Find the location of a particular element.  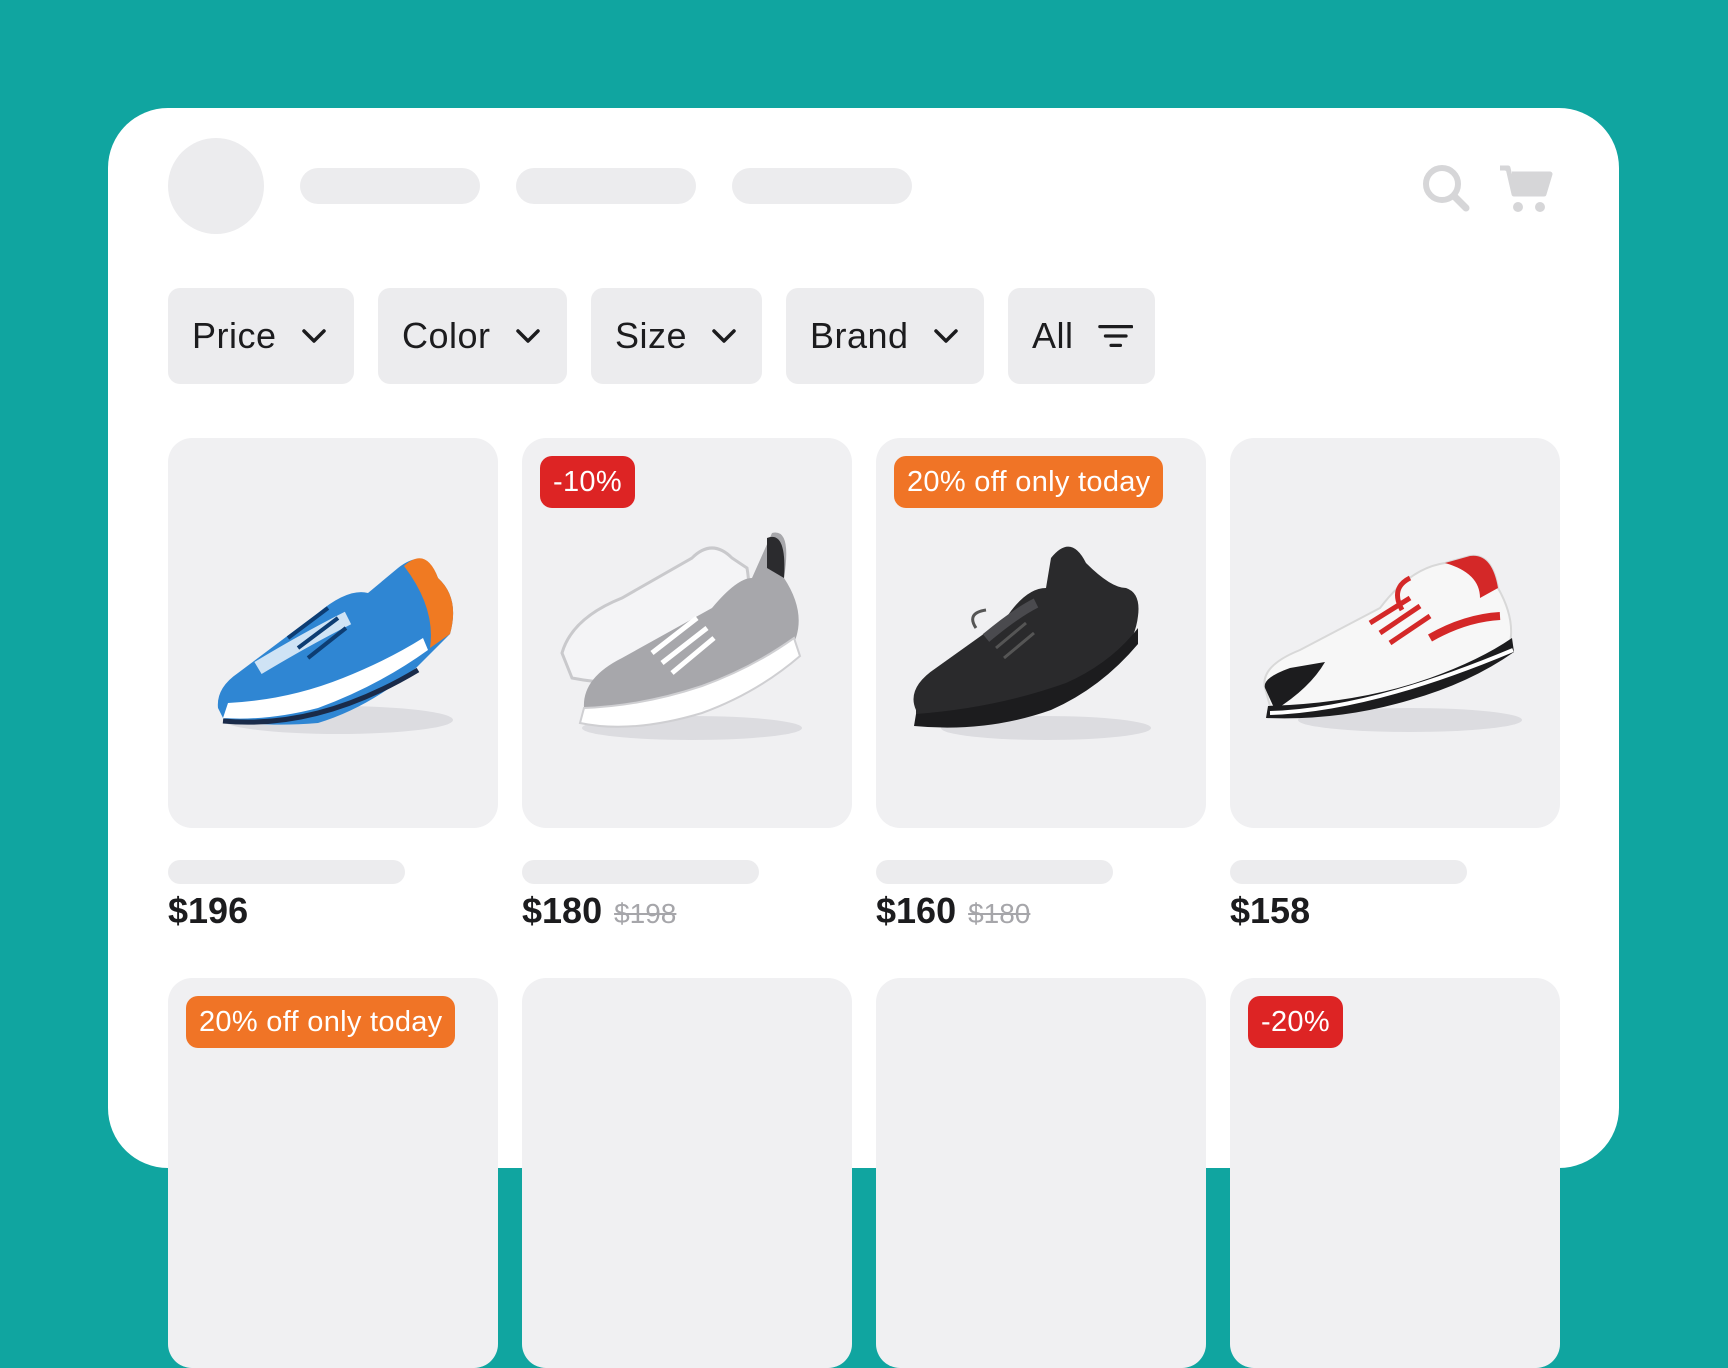

price-row: $196 is located at coordinates (208, 911).